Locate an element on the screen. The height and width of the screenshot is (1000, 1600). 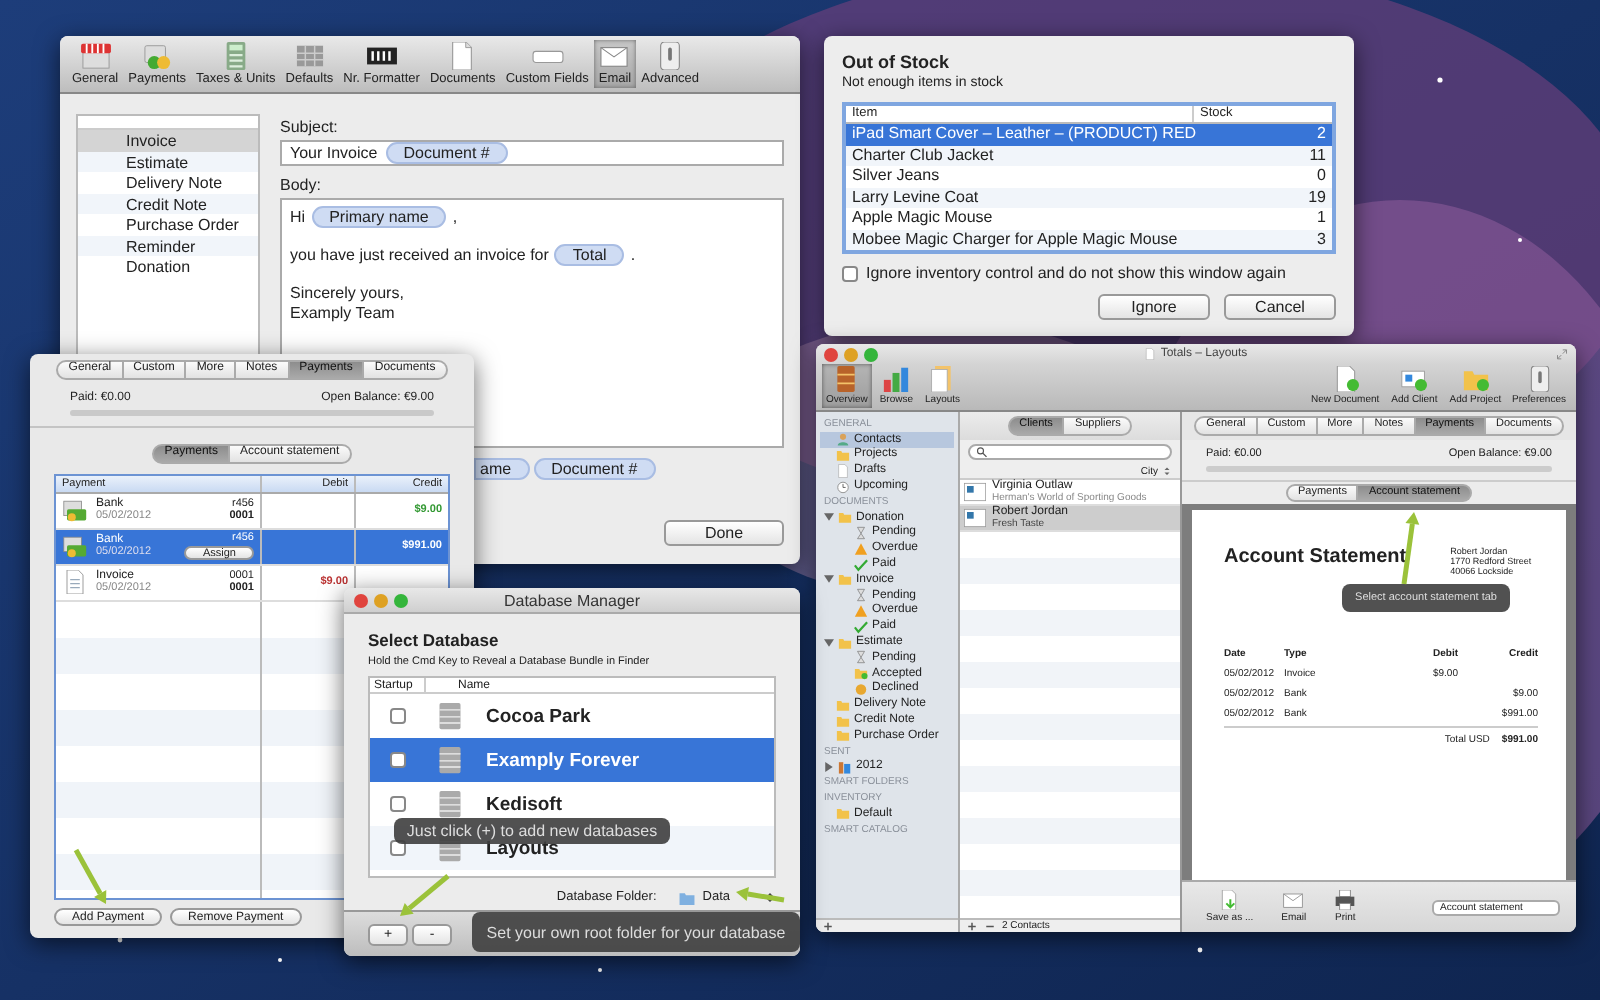
checkbox is located at coordinates (850, 273).